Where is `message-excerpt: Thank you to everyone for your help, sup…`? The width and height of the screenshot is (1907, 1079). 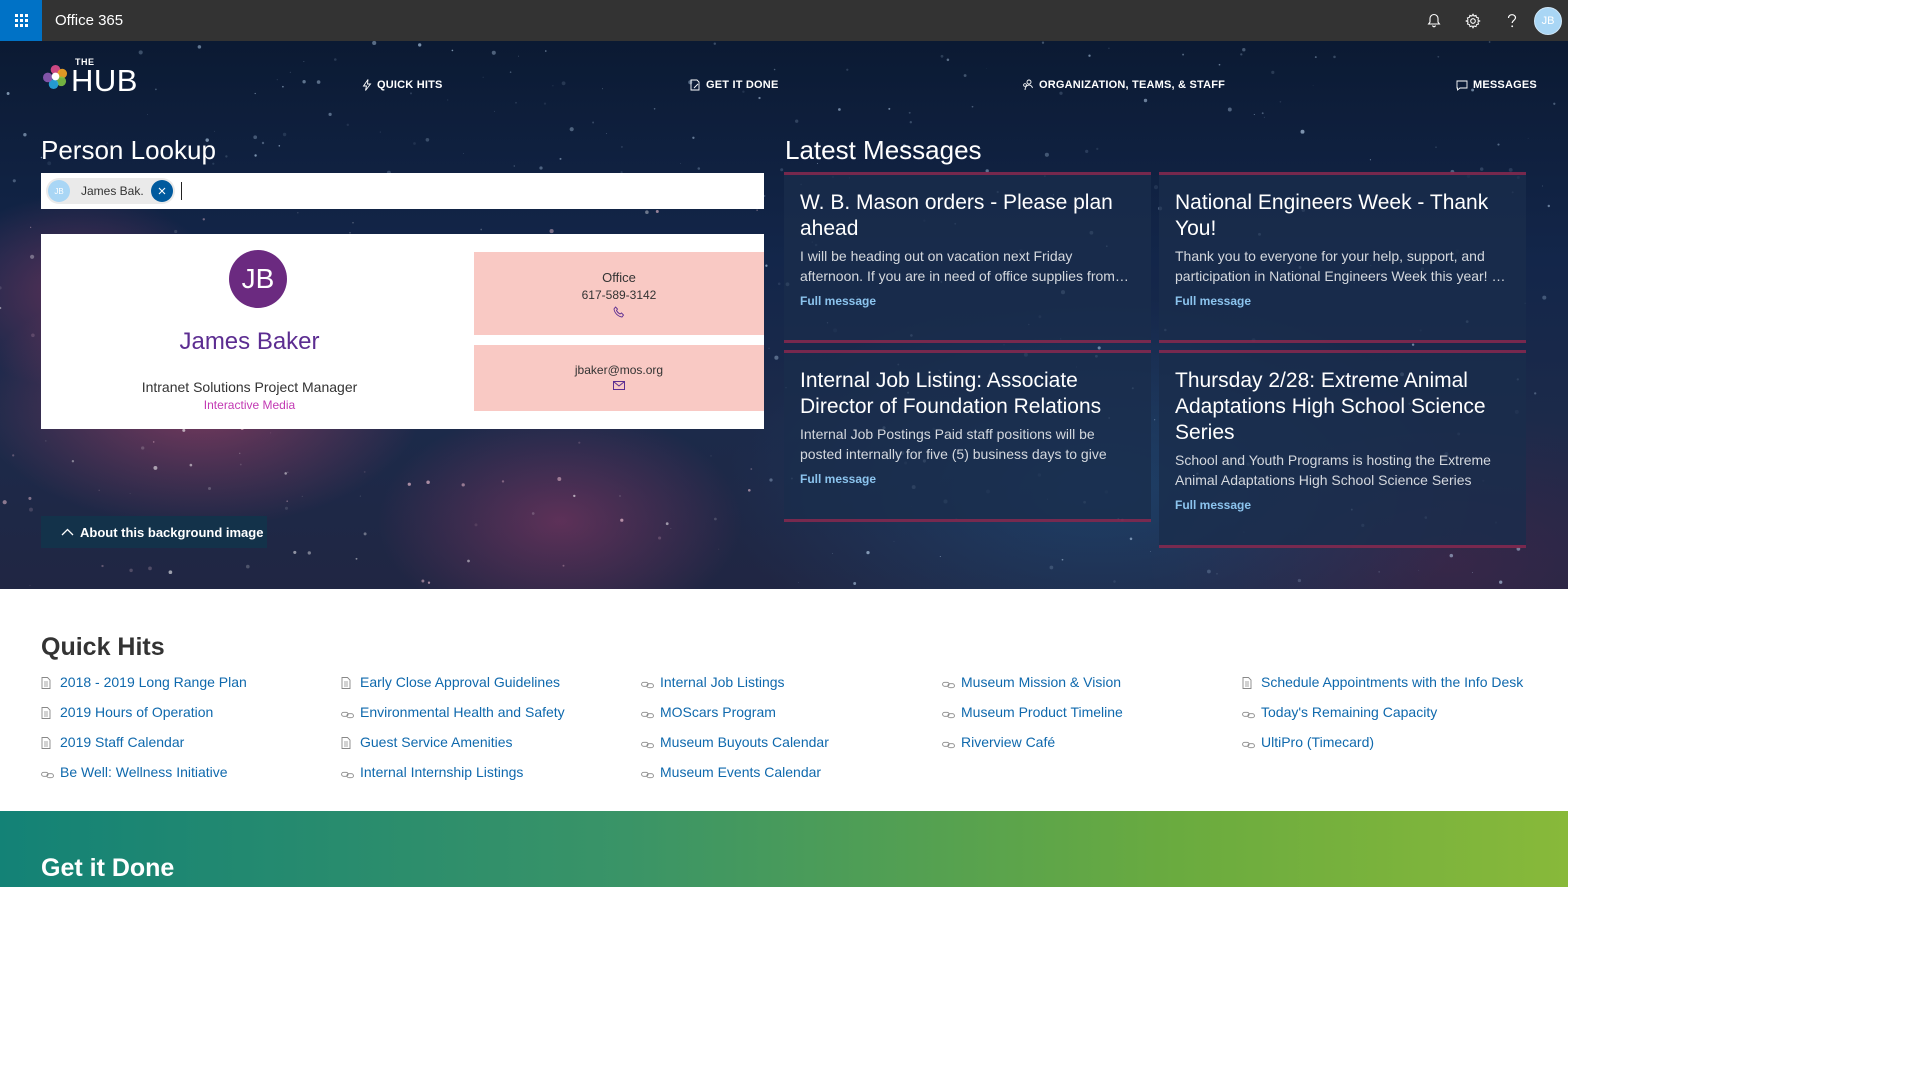
message-excerpt: Thank you to everyone for your help, sup… is located at coordinates (1340, 266).